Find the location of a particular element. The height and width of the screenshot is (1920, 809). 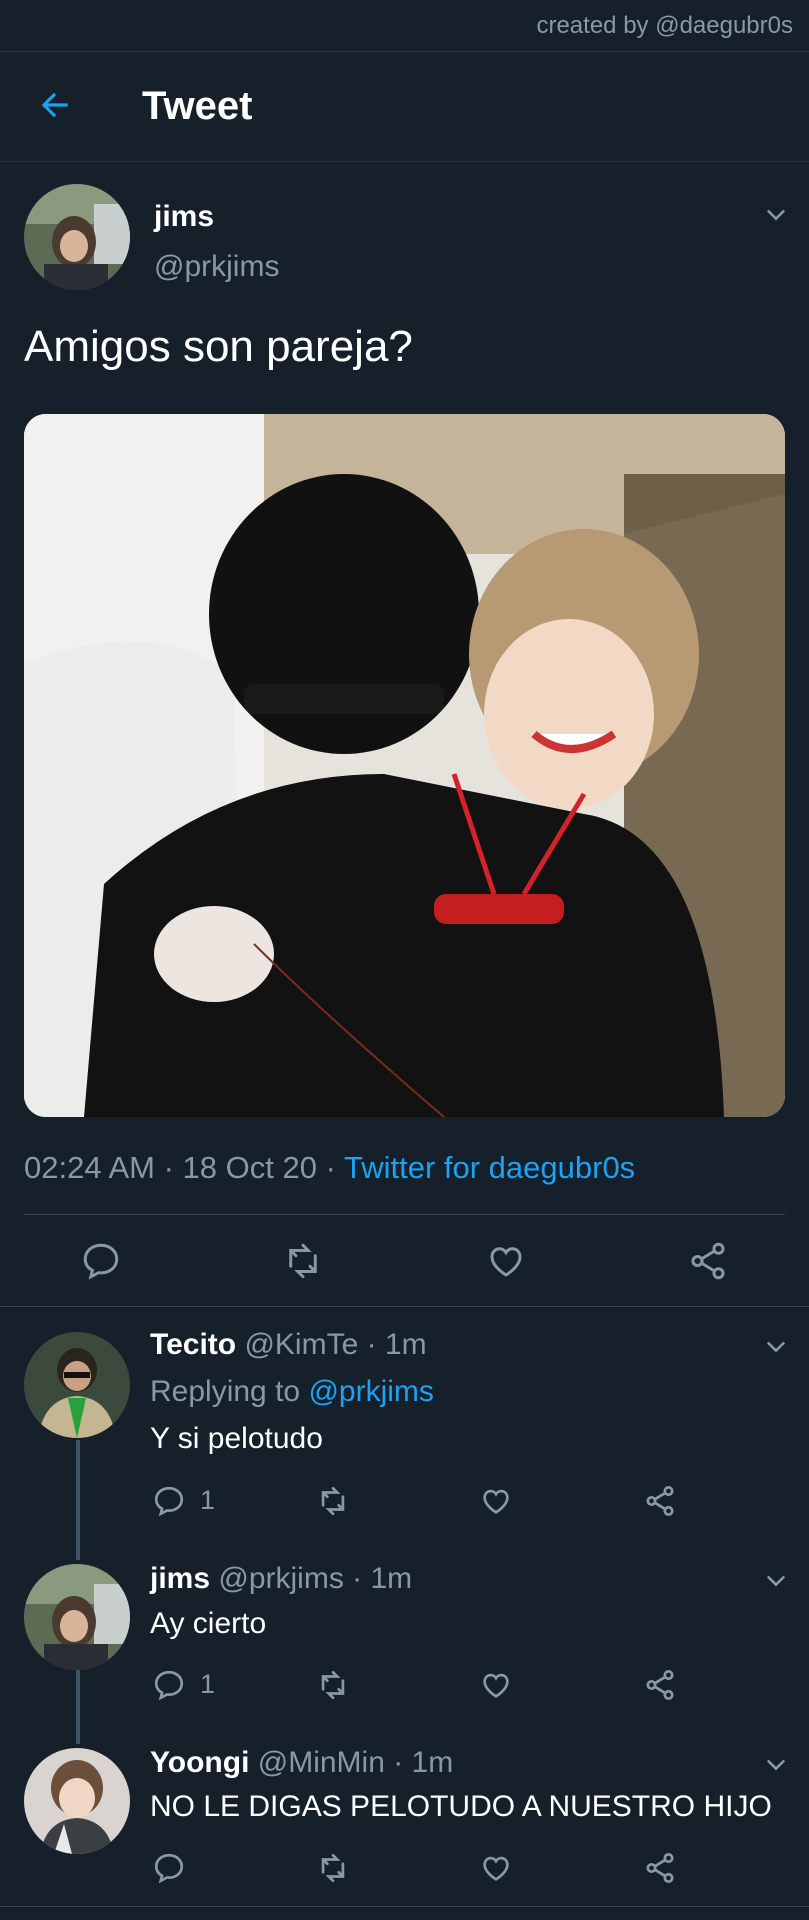

back-arrow-icon is located at coordinates (55, 105).